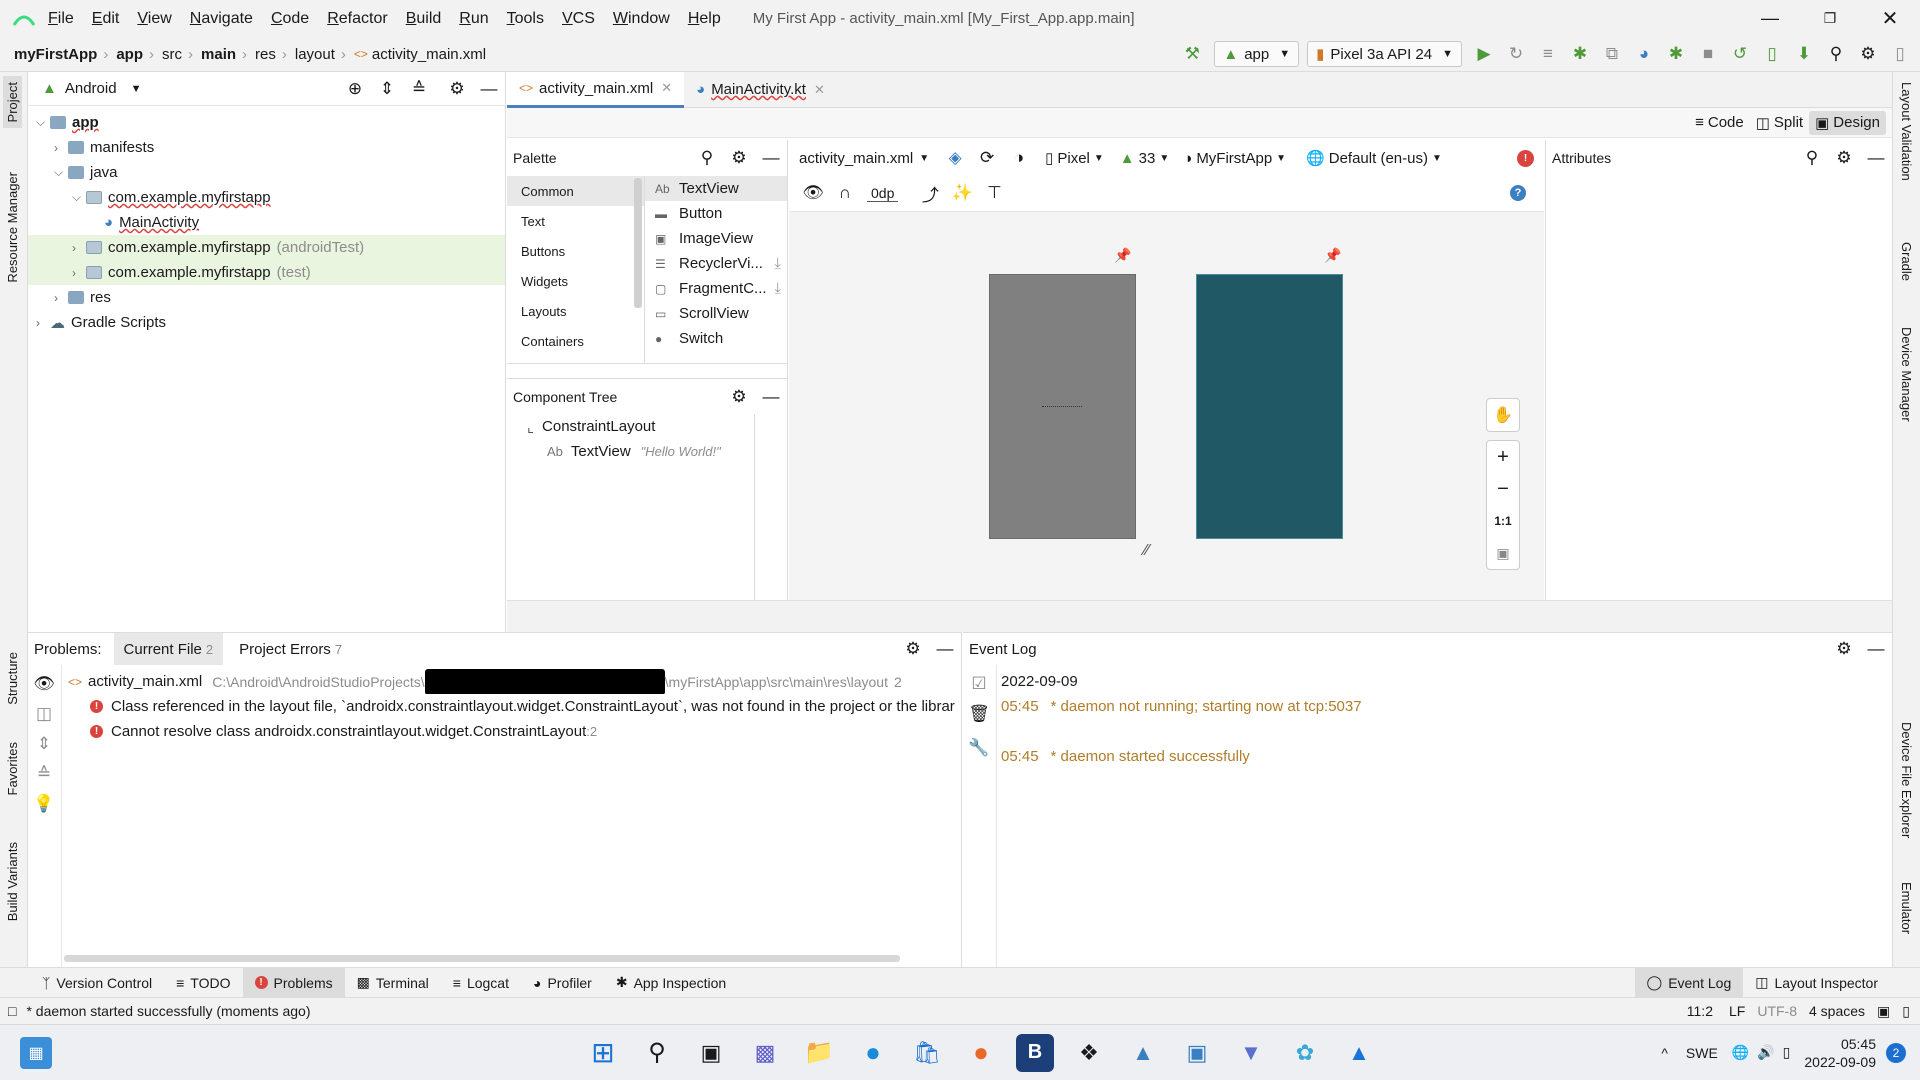 The height and width of the screenshot is (1080, 1920). I want to click on zoom-in-icon: +, so click(1503, 457).